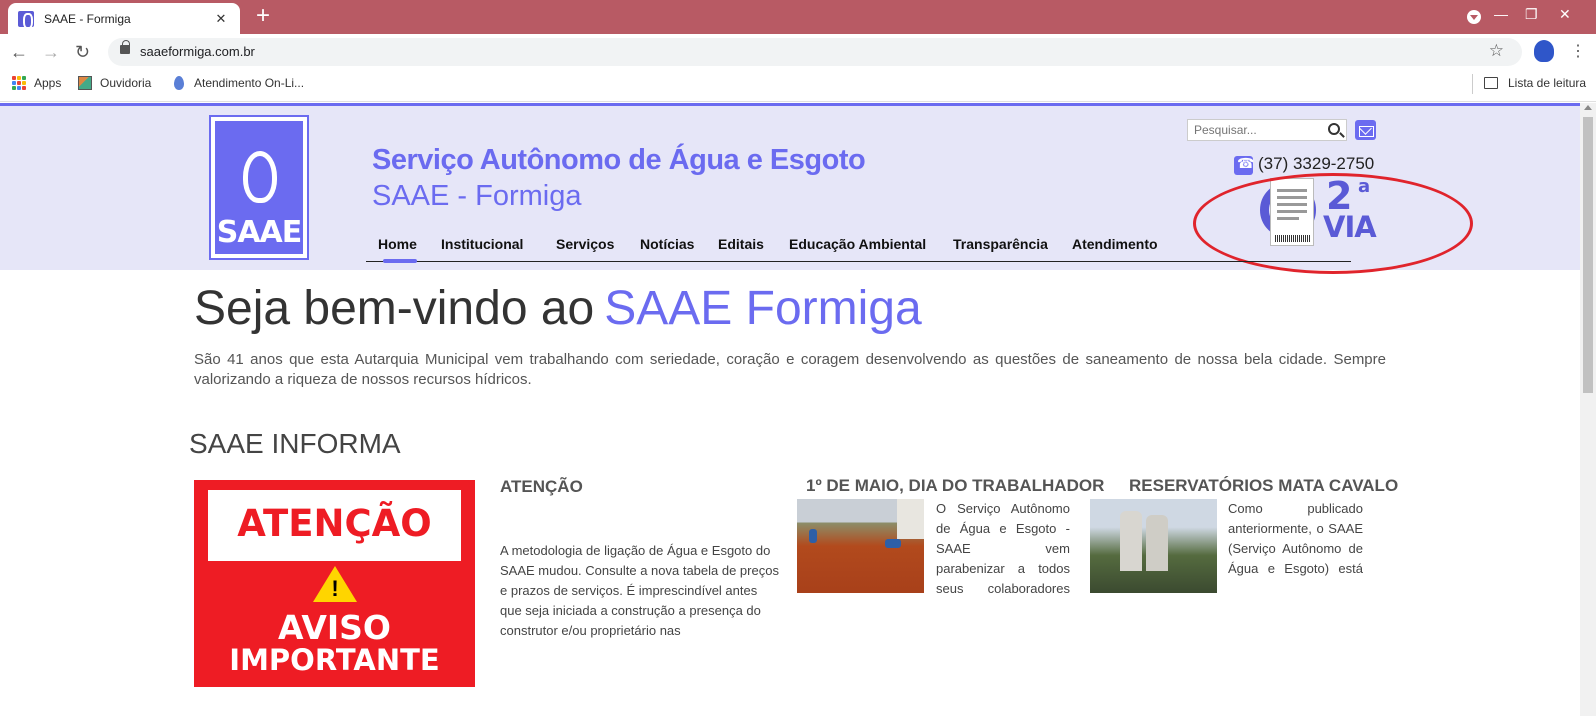 This screenshot has height=716, width=1596. I want to click on news-title-2: RESERVATÓRIOS MATA CAVALO, so click(1263, 486).